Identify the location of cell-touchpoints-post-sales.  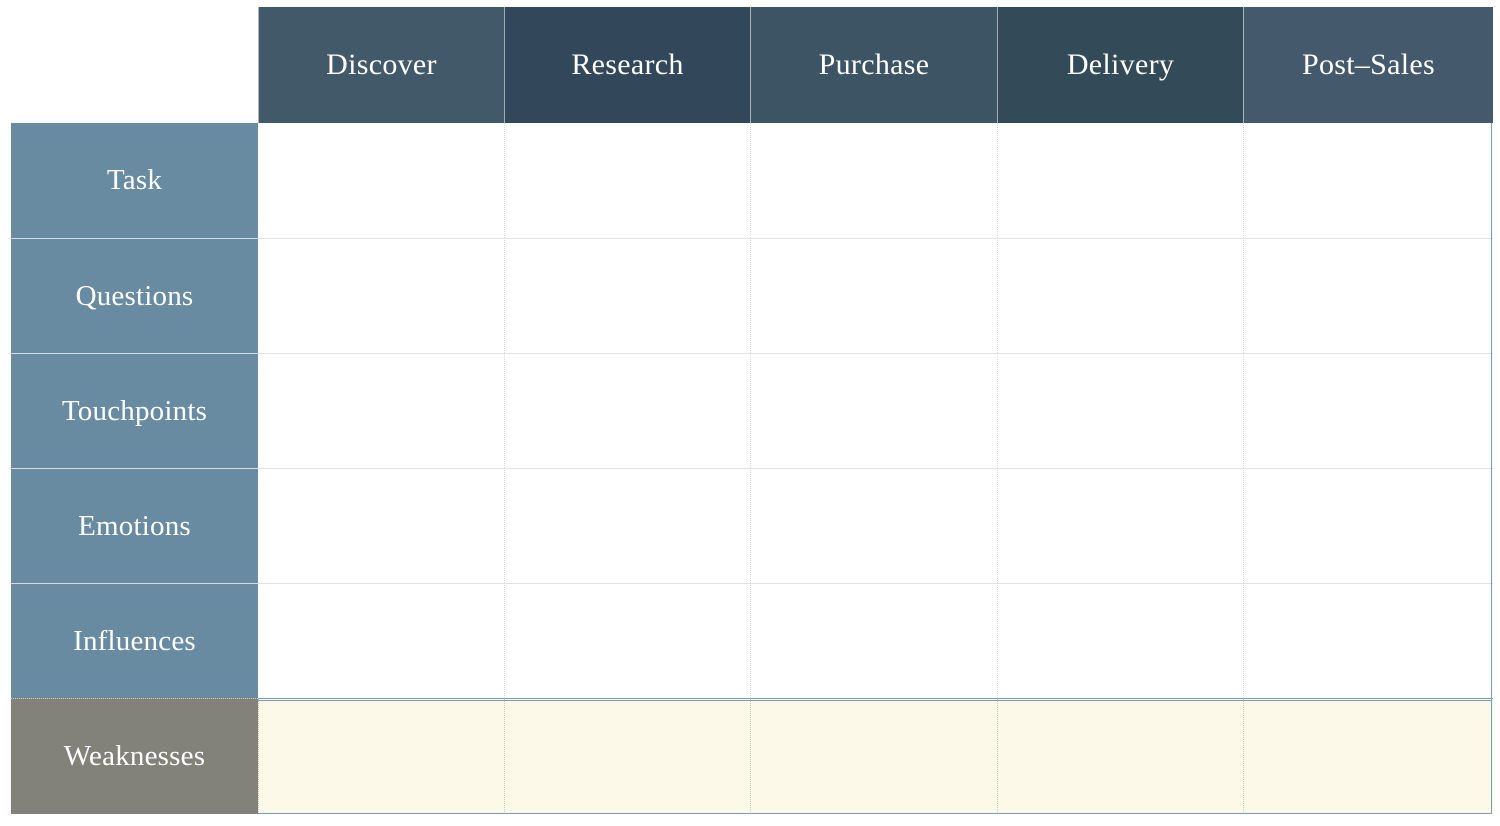
(1368, 410).